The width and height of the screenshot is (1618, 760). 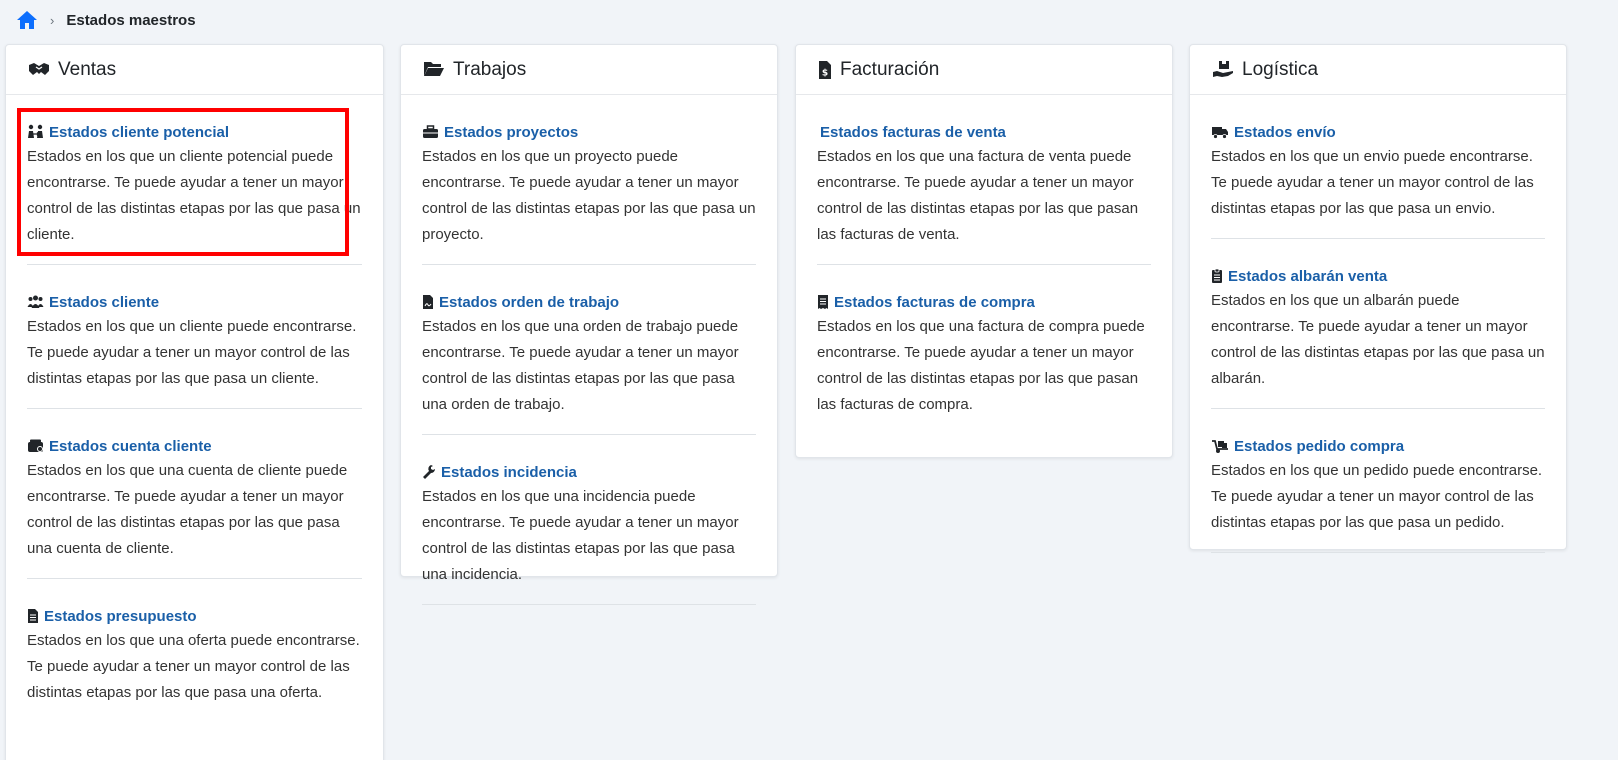 I want to click on folder-open-icon, so click(x=434, y=70).